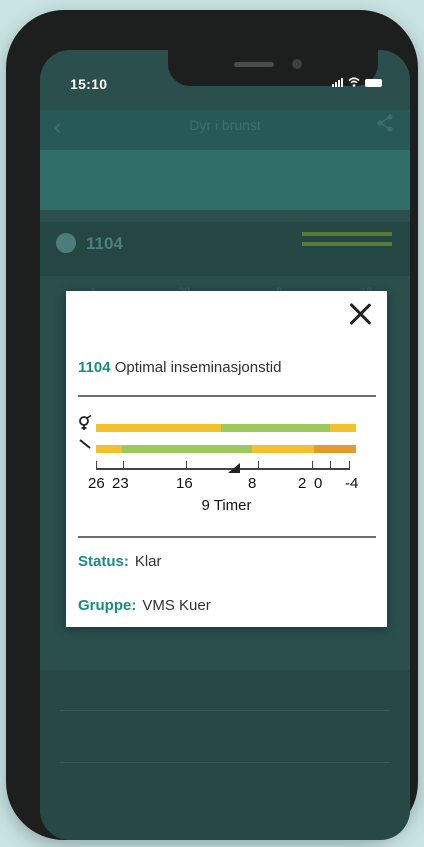  I want to click on close-button, so click(360, 314).